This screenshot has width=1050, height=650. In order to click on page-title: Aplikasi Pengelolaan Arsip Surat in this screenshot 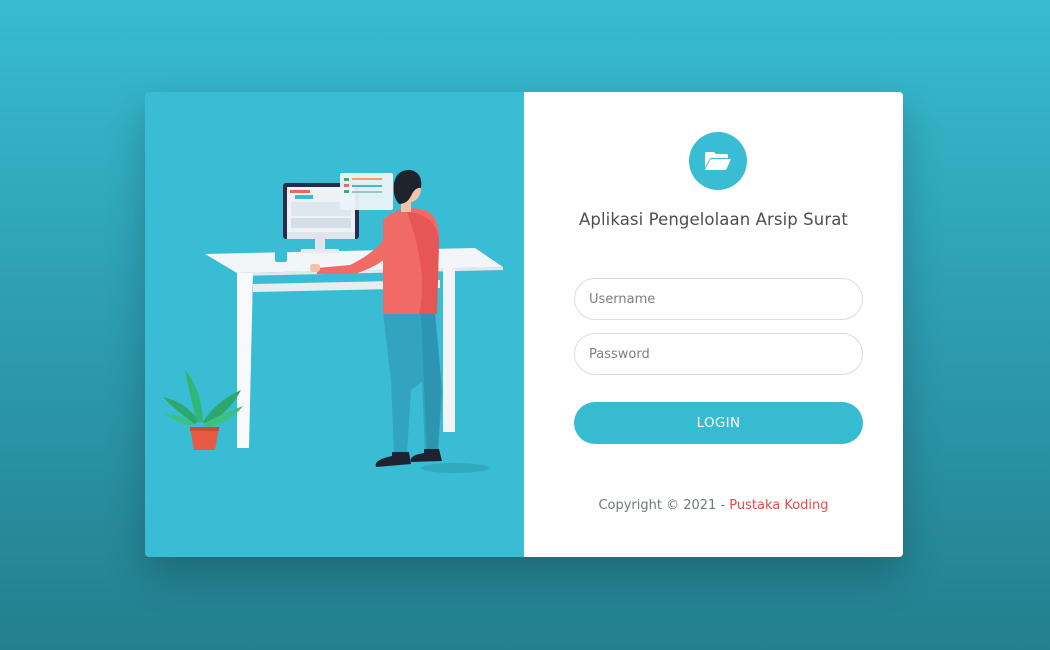, I will do `click(713, 219)`.